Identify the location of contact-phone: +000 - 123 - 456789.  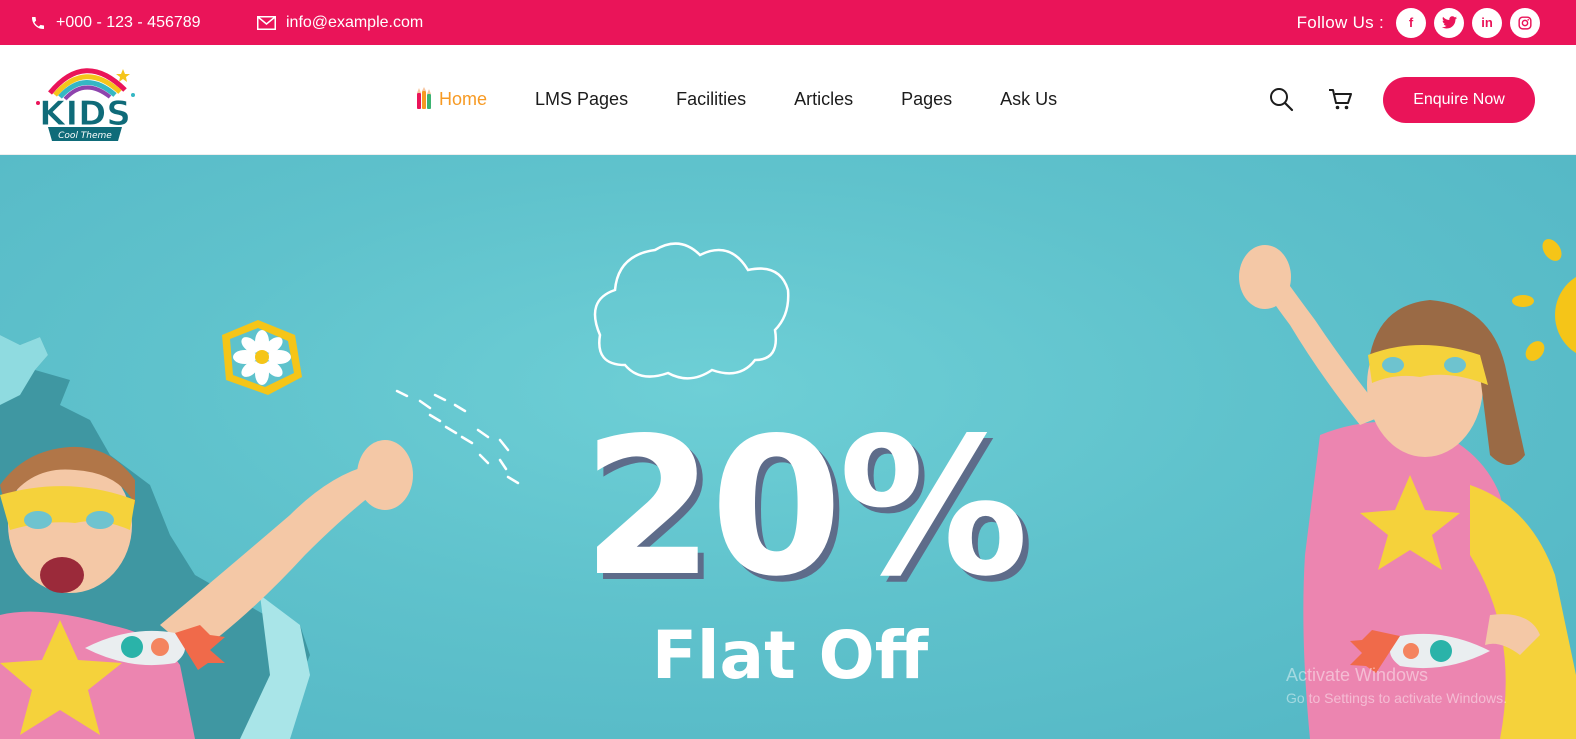
(115, 22).